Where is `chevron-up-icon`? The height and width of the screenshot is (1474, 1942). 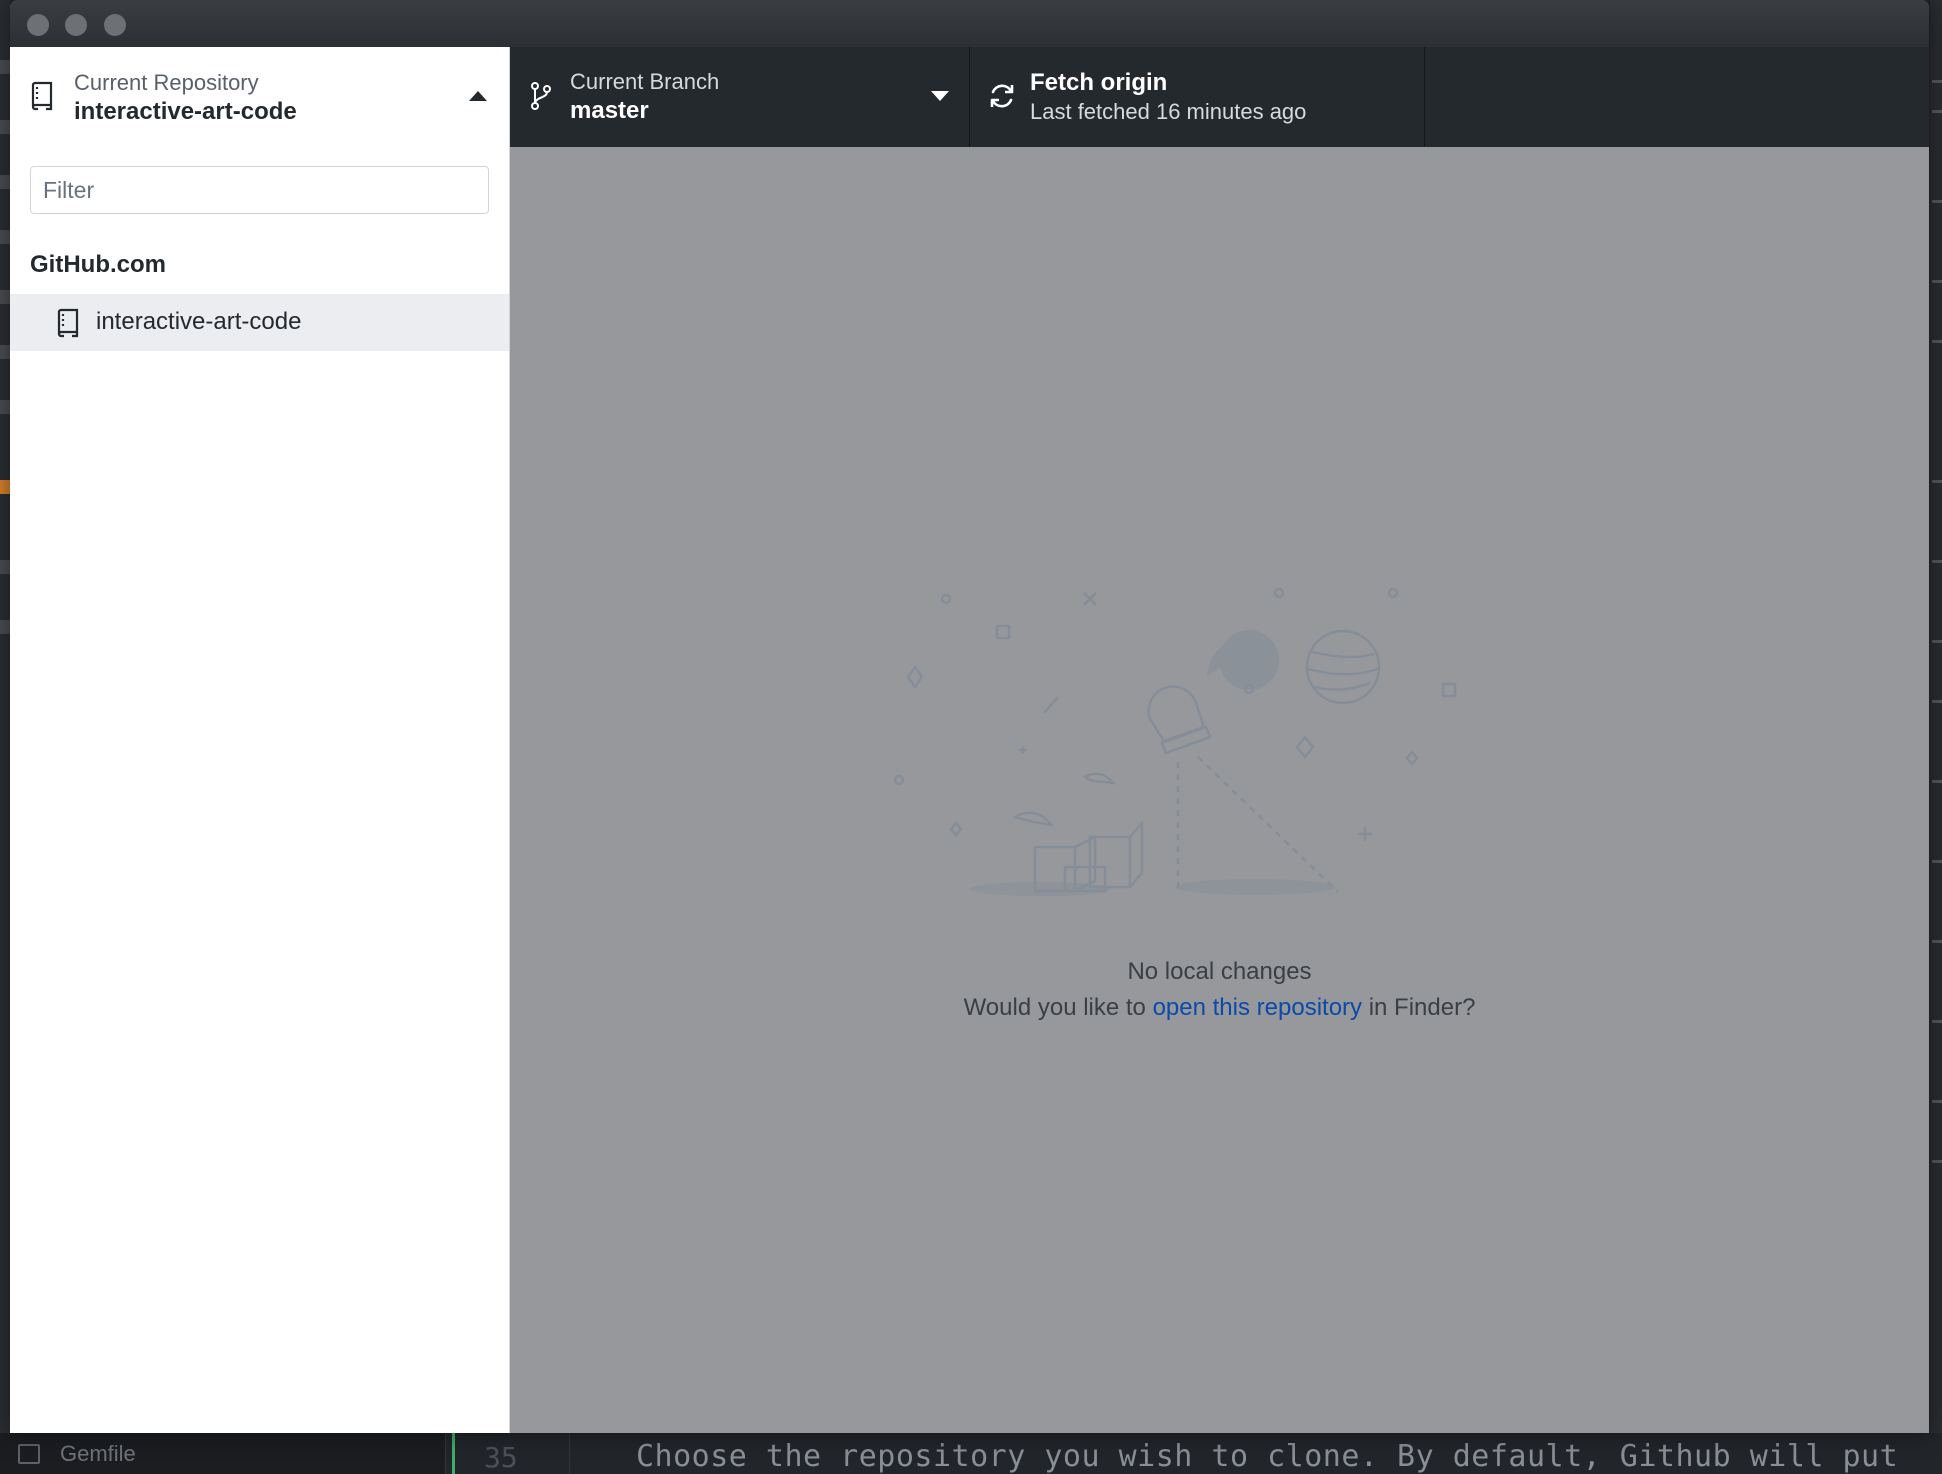
chevron-up-icon is located at coordinates (478, 96).